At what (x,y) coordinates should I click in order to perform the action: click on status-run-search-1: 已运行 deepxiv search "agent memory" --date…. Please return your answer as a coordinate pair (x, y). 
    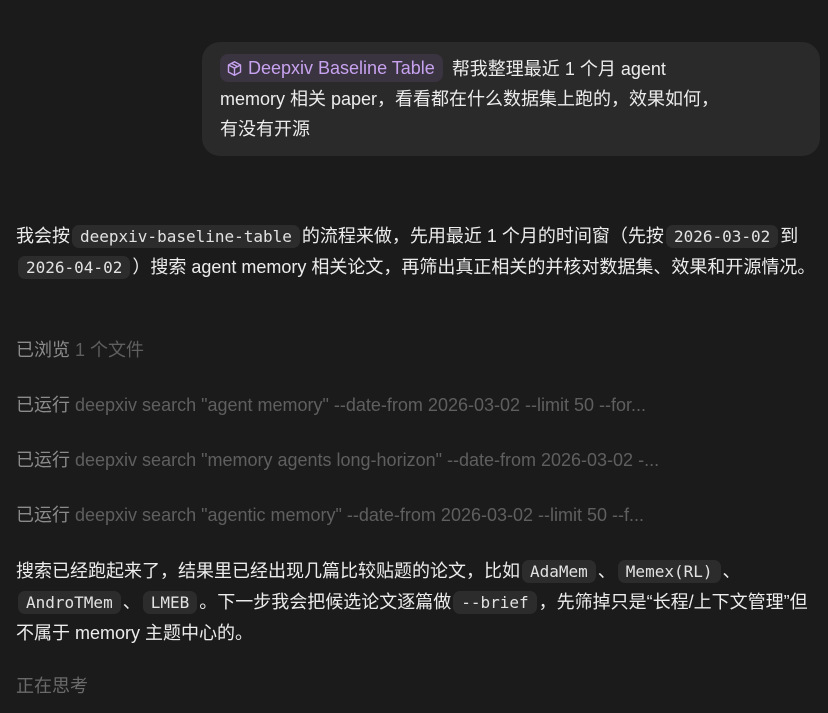
    Looking at the image, I should click on (416, 405).